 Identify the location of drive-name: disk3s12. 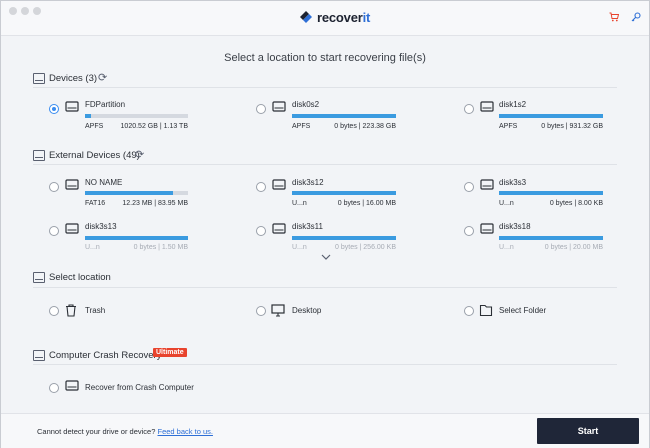
(308, 182).